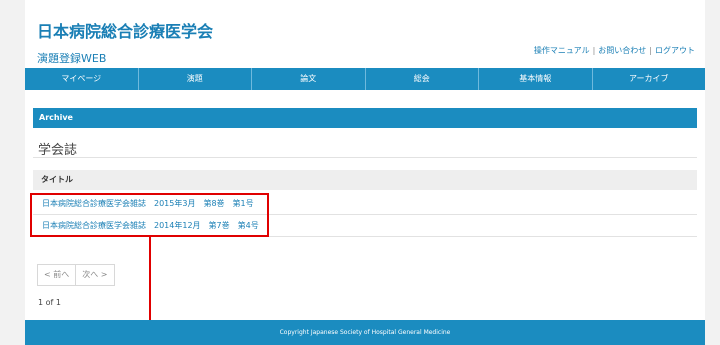 Image resolution: width=720 pixels, height=345 pixels. What do you see at coordinates (195, 79) in the screenshot?
I see `nav-item-abstracts: 演題` at bounding box center [195, 79].